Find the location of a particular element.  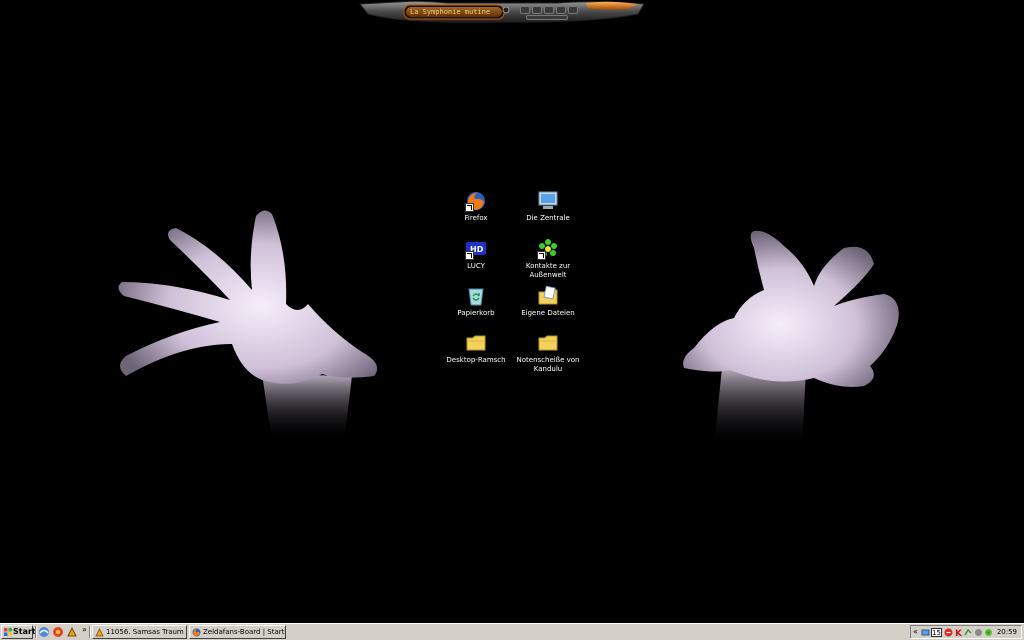

icq-tray-icon is located at coordinates (988, 632).